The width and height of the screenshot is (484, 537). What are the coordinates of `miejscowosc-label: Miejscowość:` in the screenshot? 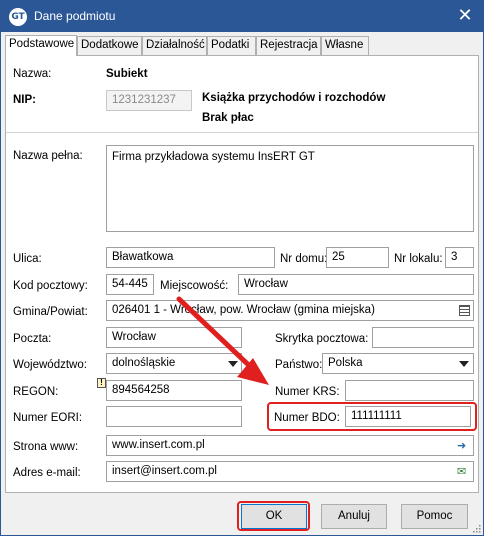 It's located at (194, 286).